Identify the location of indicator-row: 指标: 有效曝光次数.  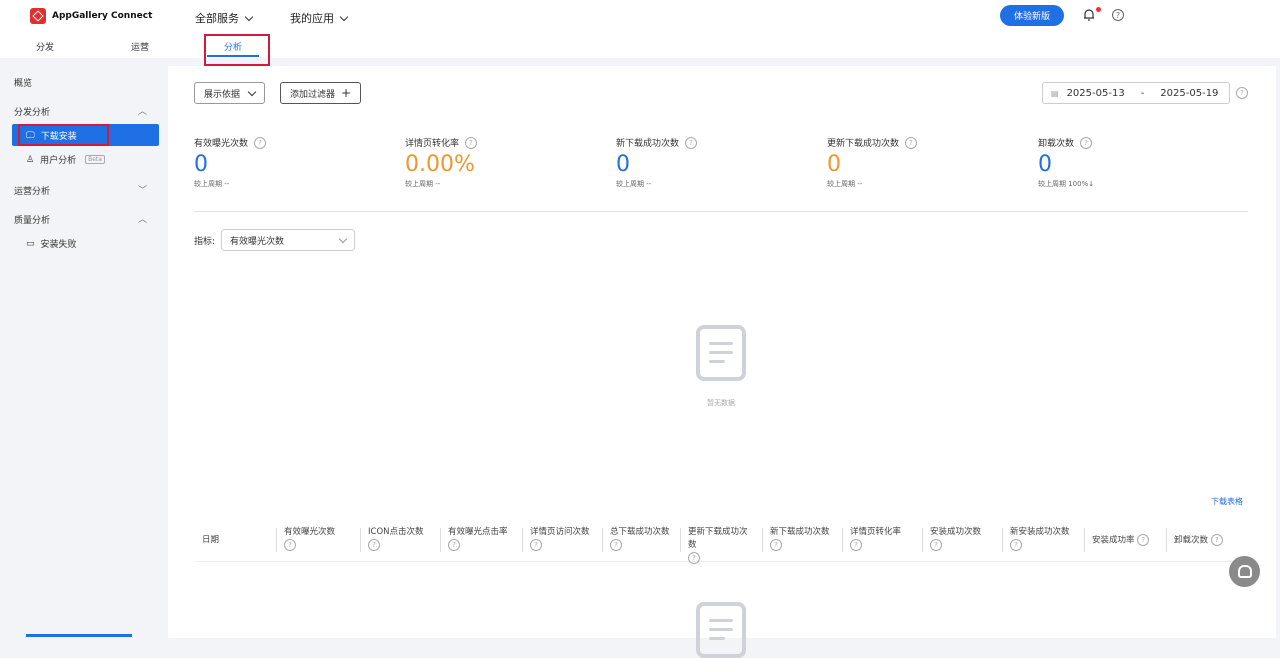
(275, 240).